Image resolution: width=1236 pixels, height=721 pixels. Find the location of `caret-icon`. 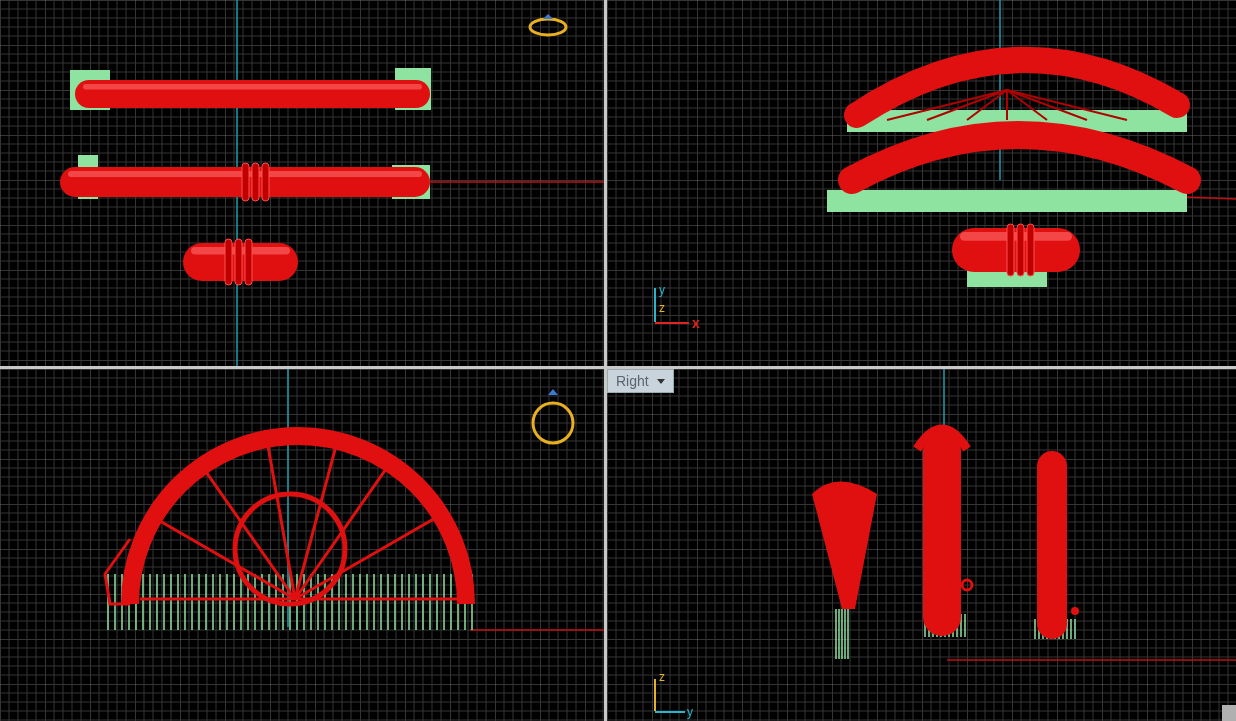

caret-icon is located at coordinates (660, 381).